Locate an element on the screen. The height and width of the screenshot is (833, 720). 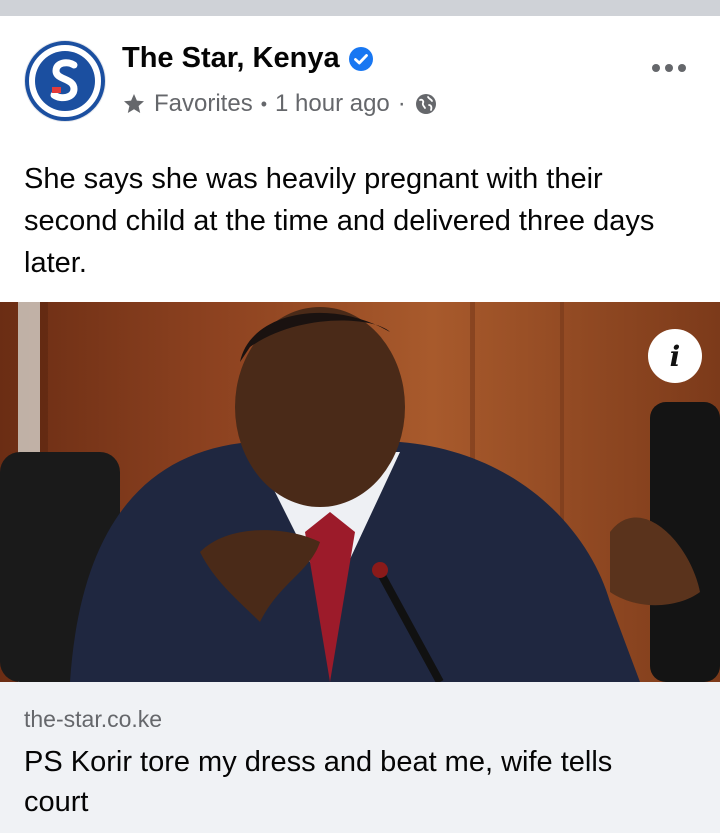
post-timestamp: 1 hour ago is located at coordinates (332, 104).